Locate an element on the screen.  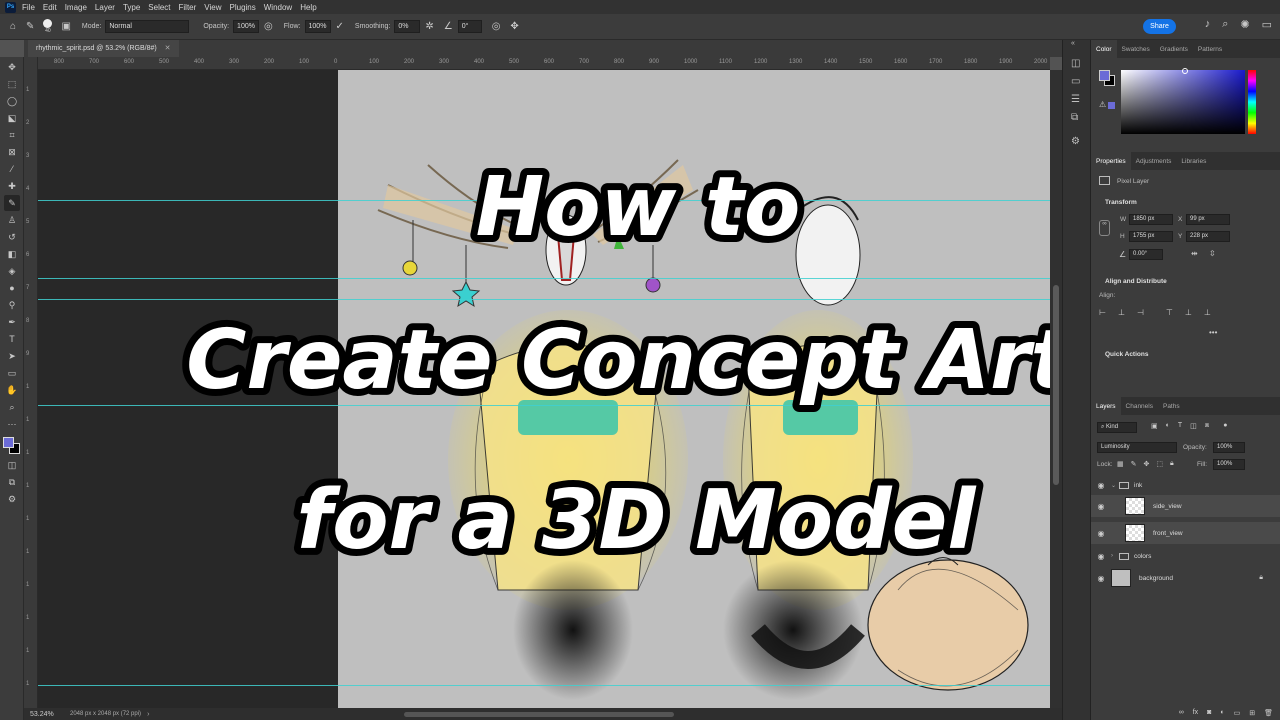
fill-field: 100% is located at coordinates (1229, 464).